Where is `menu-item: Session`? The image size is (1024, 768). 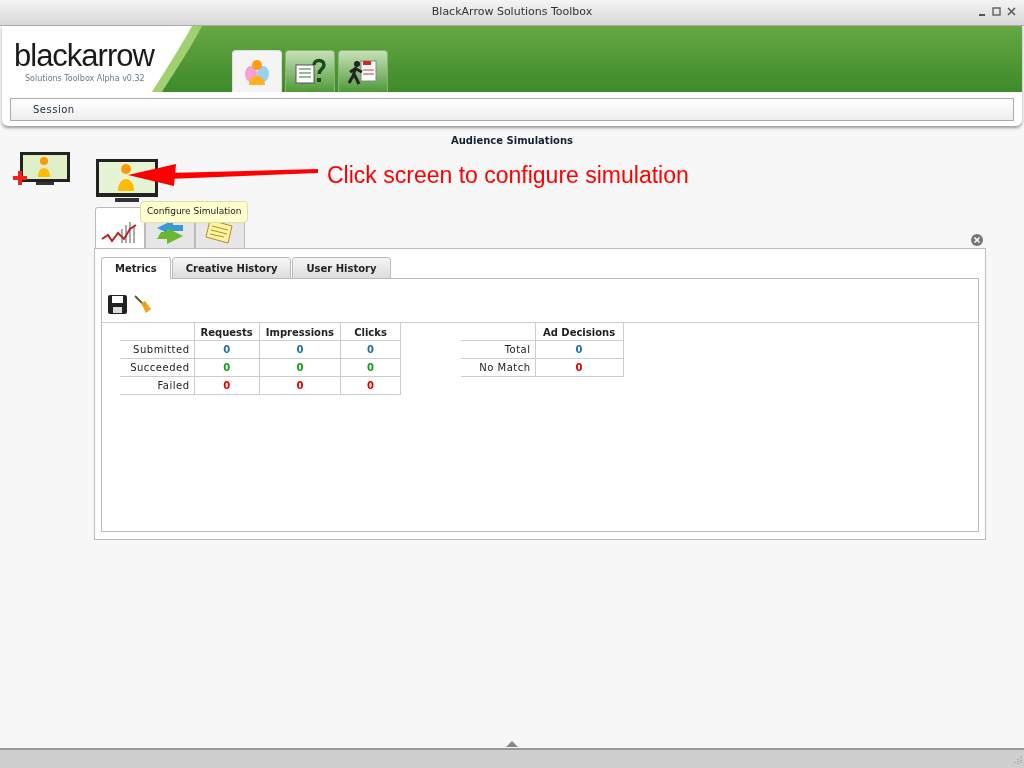
menu-item: Session is located at coordinates (54, 109).